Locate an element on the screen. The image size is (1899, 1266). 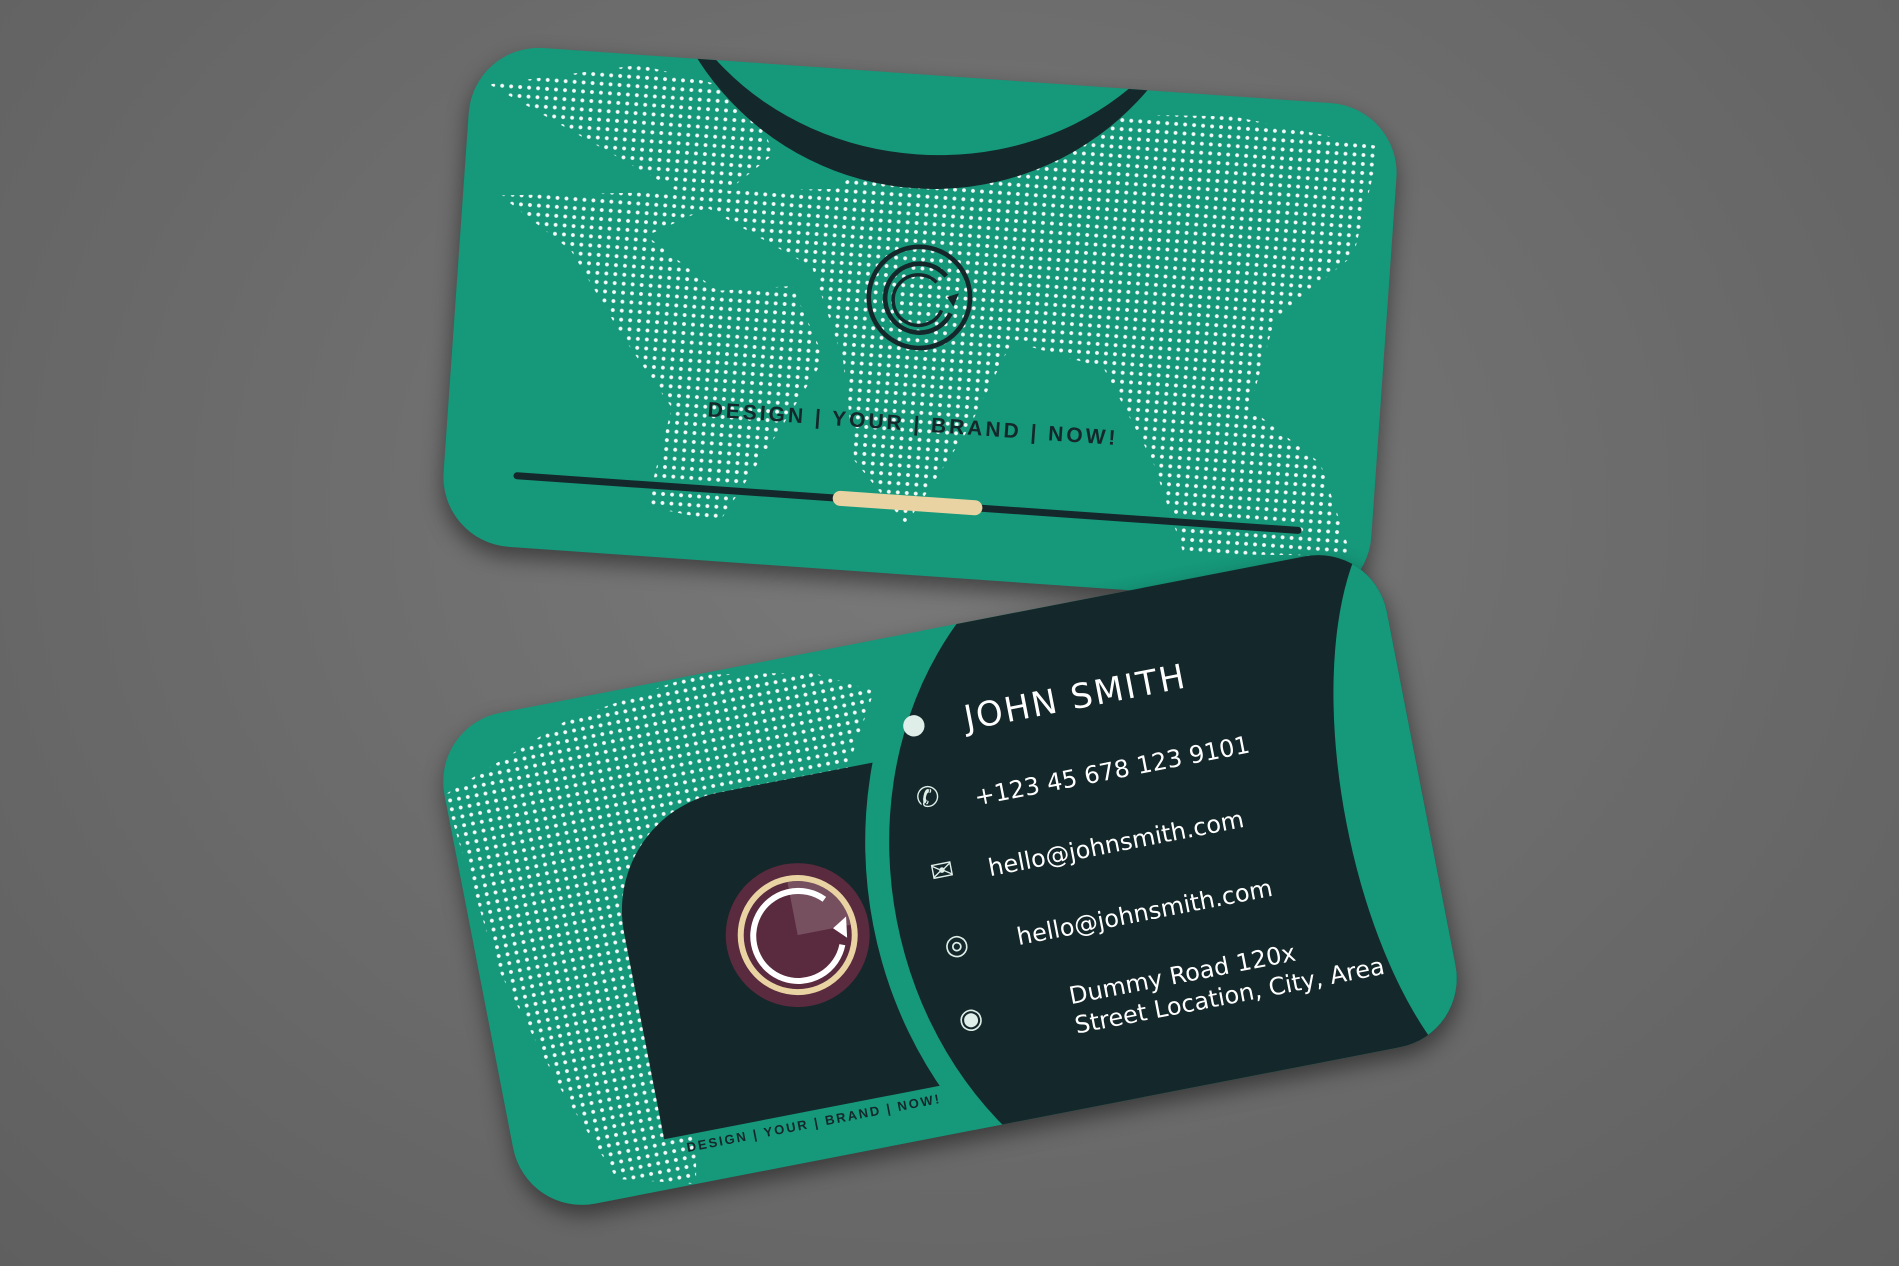
mail-icon: ✉ is located at coordinates (942, 871).